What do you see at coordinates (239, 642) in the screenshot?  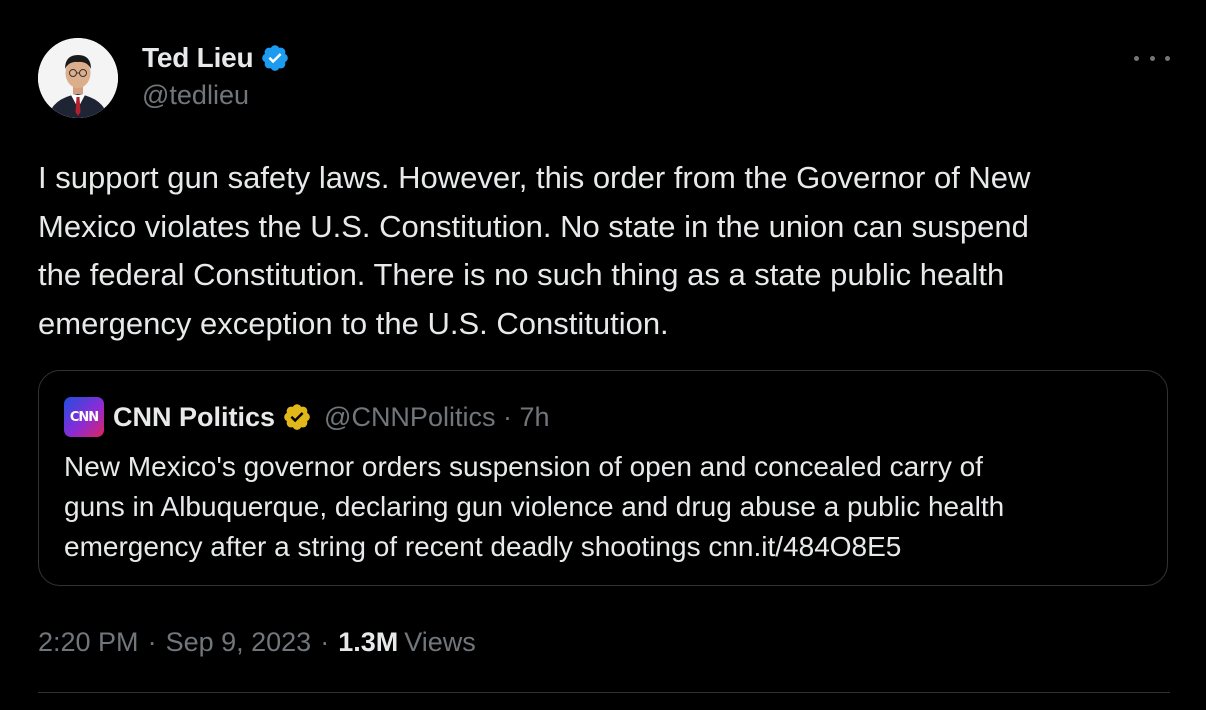 I see `tweet-date: Sep 9, 2023` at bounding box center [239, 642].